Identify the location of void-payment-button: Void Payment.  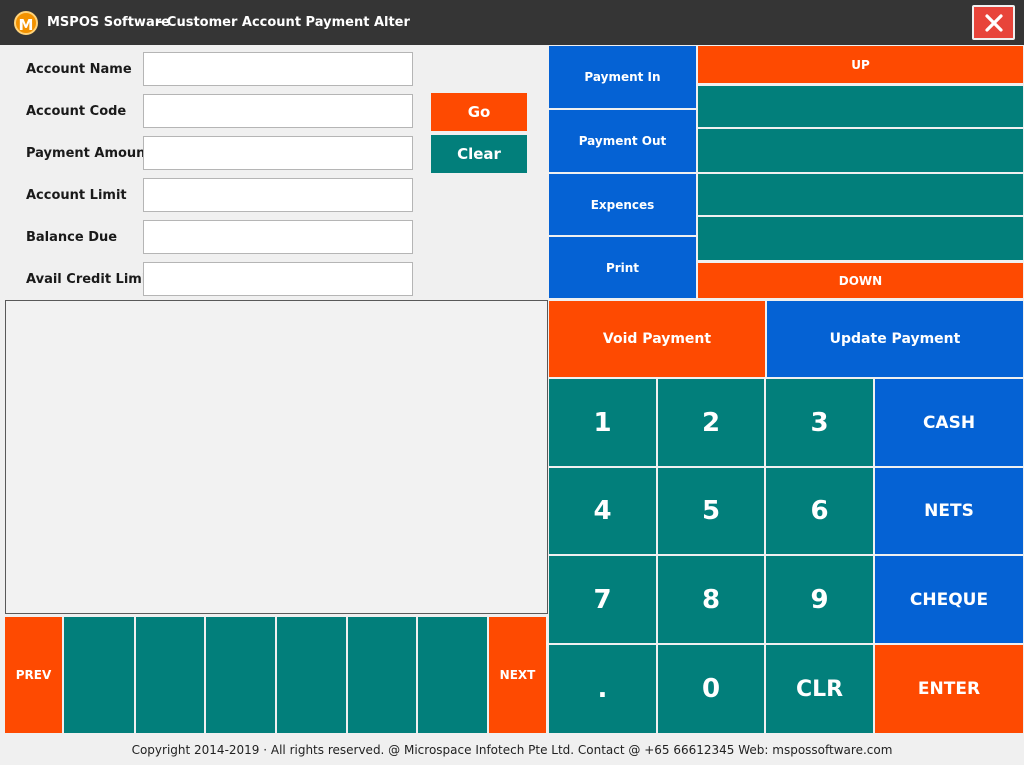
(657, 339).